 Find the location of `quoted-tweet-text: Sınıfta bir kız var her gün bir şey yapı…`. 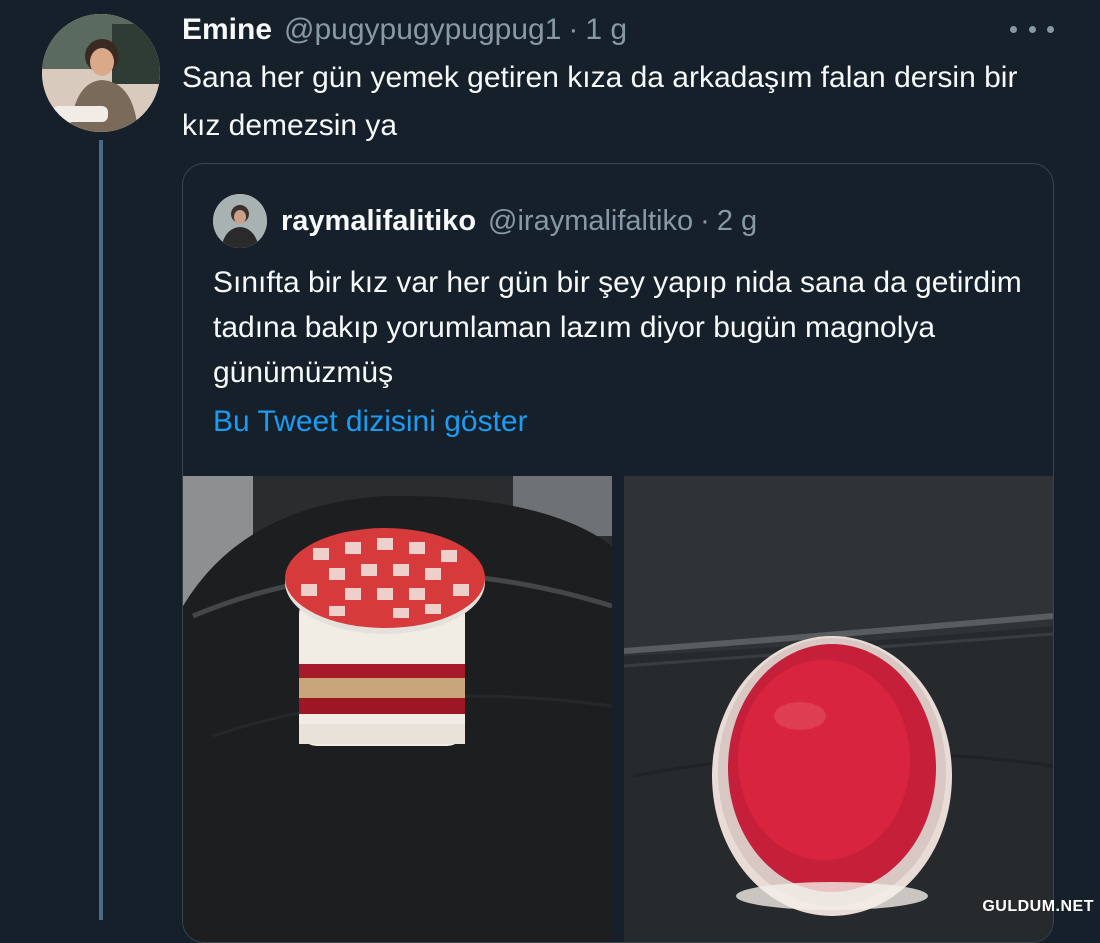

quoted-tweet-text: Sınıfta bir kız var her gün bir şey yapı… is located at coordinates (617, 327).